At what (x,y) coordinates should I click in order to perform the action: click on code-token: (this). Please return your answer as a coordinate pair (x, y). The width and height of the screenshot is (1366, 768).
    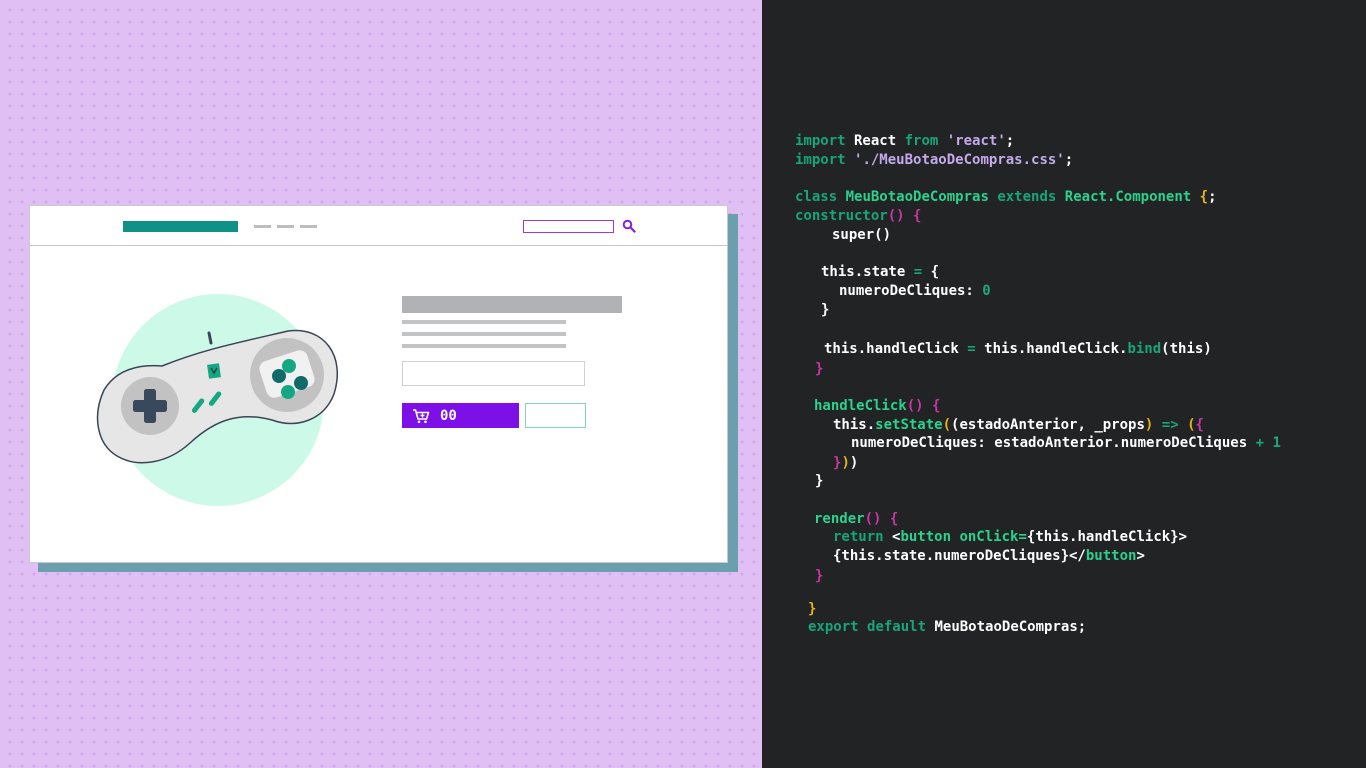
    Looking at the image, I should click on (1186, 349).